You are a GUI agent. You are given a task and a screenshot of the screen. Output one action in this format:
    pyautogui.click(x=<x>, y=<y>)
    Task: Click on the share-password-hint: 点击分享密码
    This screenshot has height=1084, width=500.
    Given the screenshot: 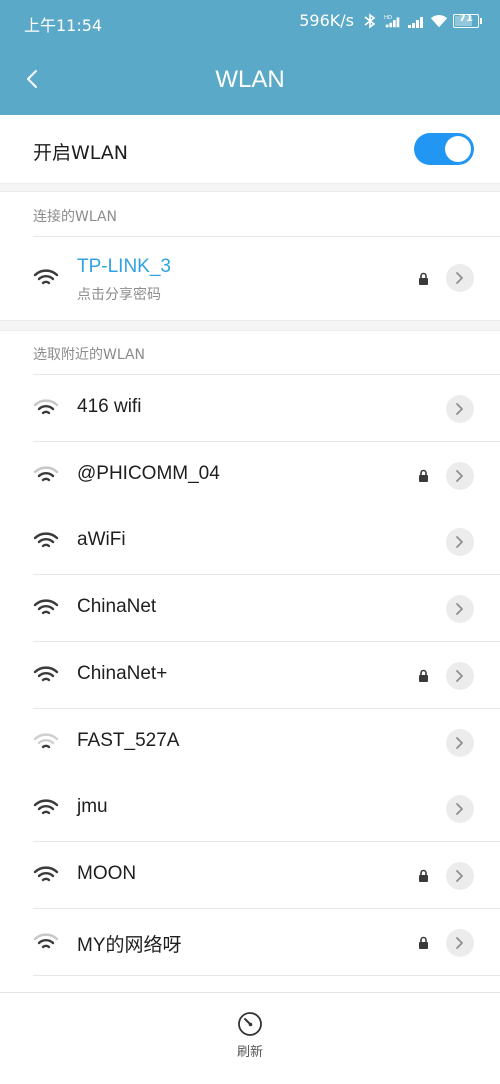 What is the action you would take?
    pyautogui.click(x=119, y=295)
    